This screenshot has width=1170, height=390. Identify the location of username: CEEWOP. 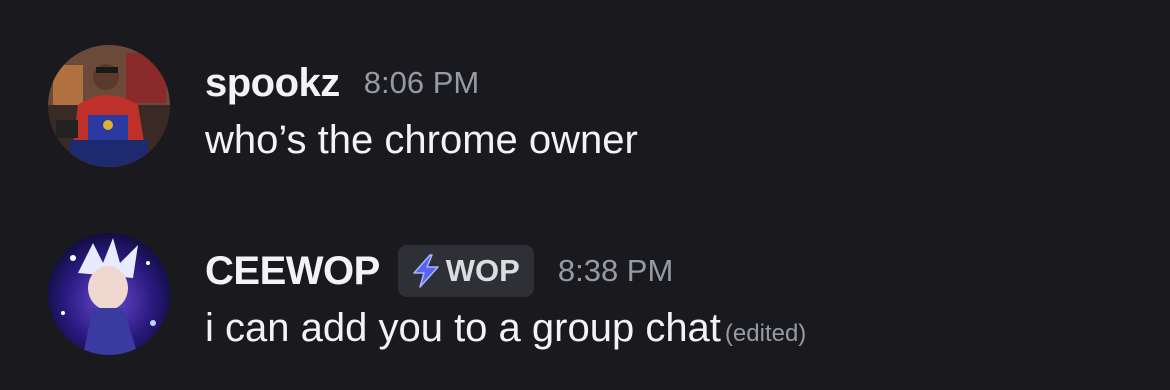
(292, 271).